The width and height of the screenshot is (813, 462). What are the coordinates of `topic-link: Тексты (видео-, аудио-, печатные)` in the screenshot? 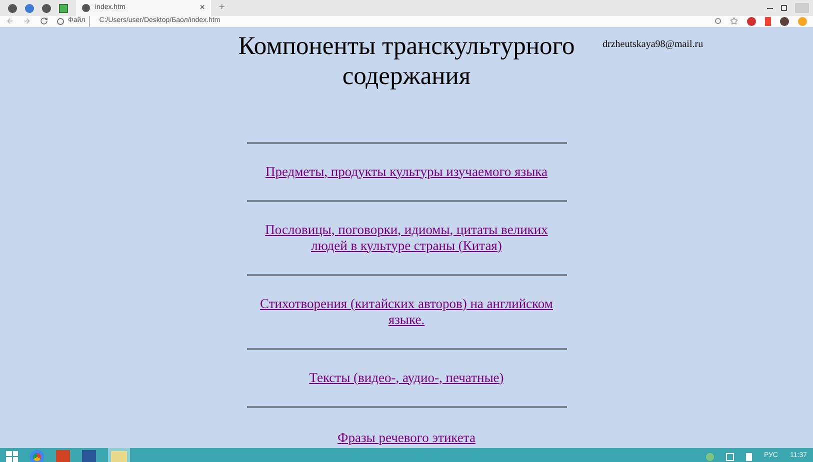 It's located at (406, 378).